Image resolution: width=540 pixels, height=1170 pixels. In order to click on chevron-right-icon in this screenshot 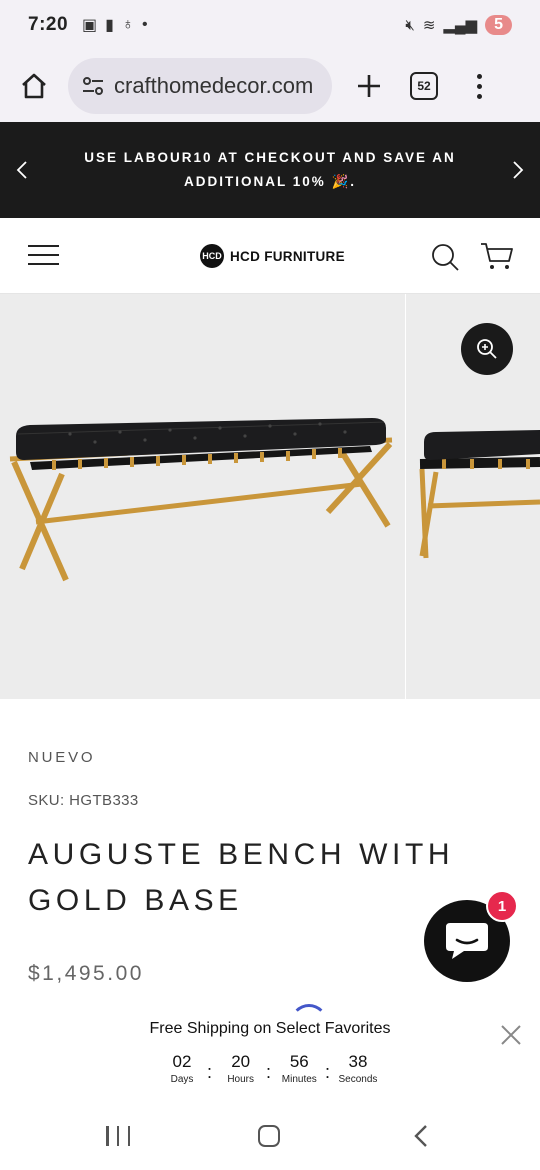, I will do `click(518, 170)`.